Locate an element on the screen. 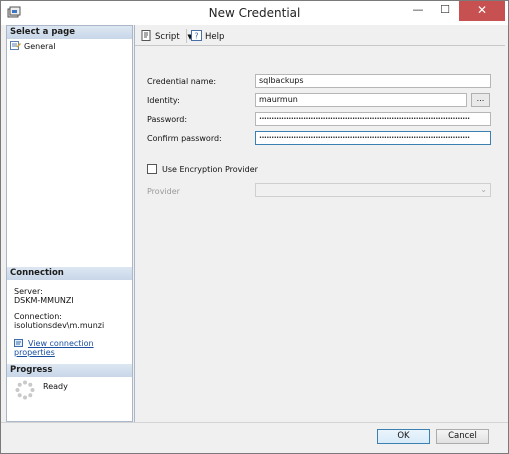  credential-name-label: Credential name: is located at coordinates (182, 81).